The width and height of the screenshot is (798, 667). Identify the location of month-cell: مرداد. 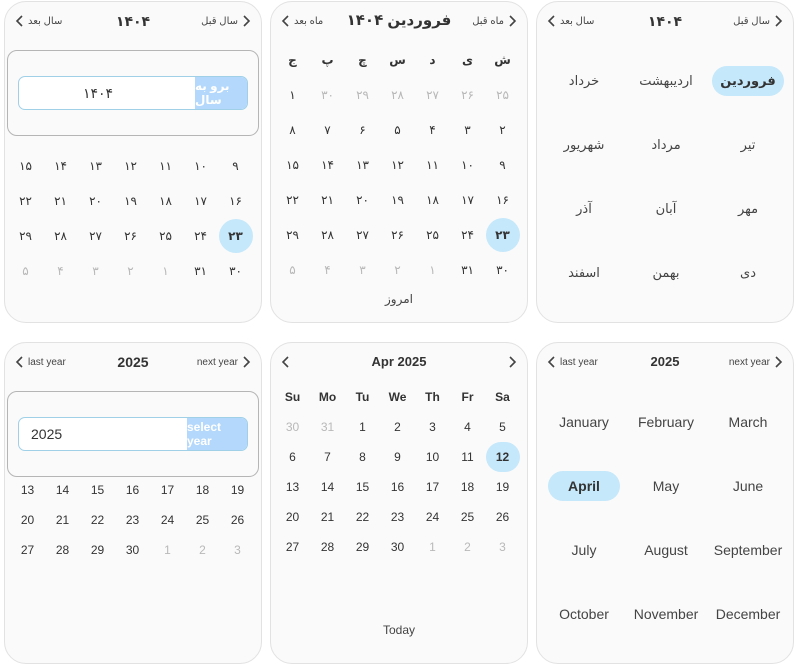
(666, 145).